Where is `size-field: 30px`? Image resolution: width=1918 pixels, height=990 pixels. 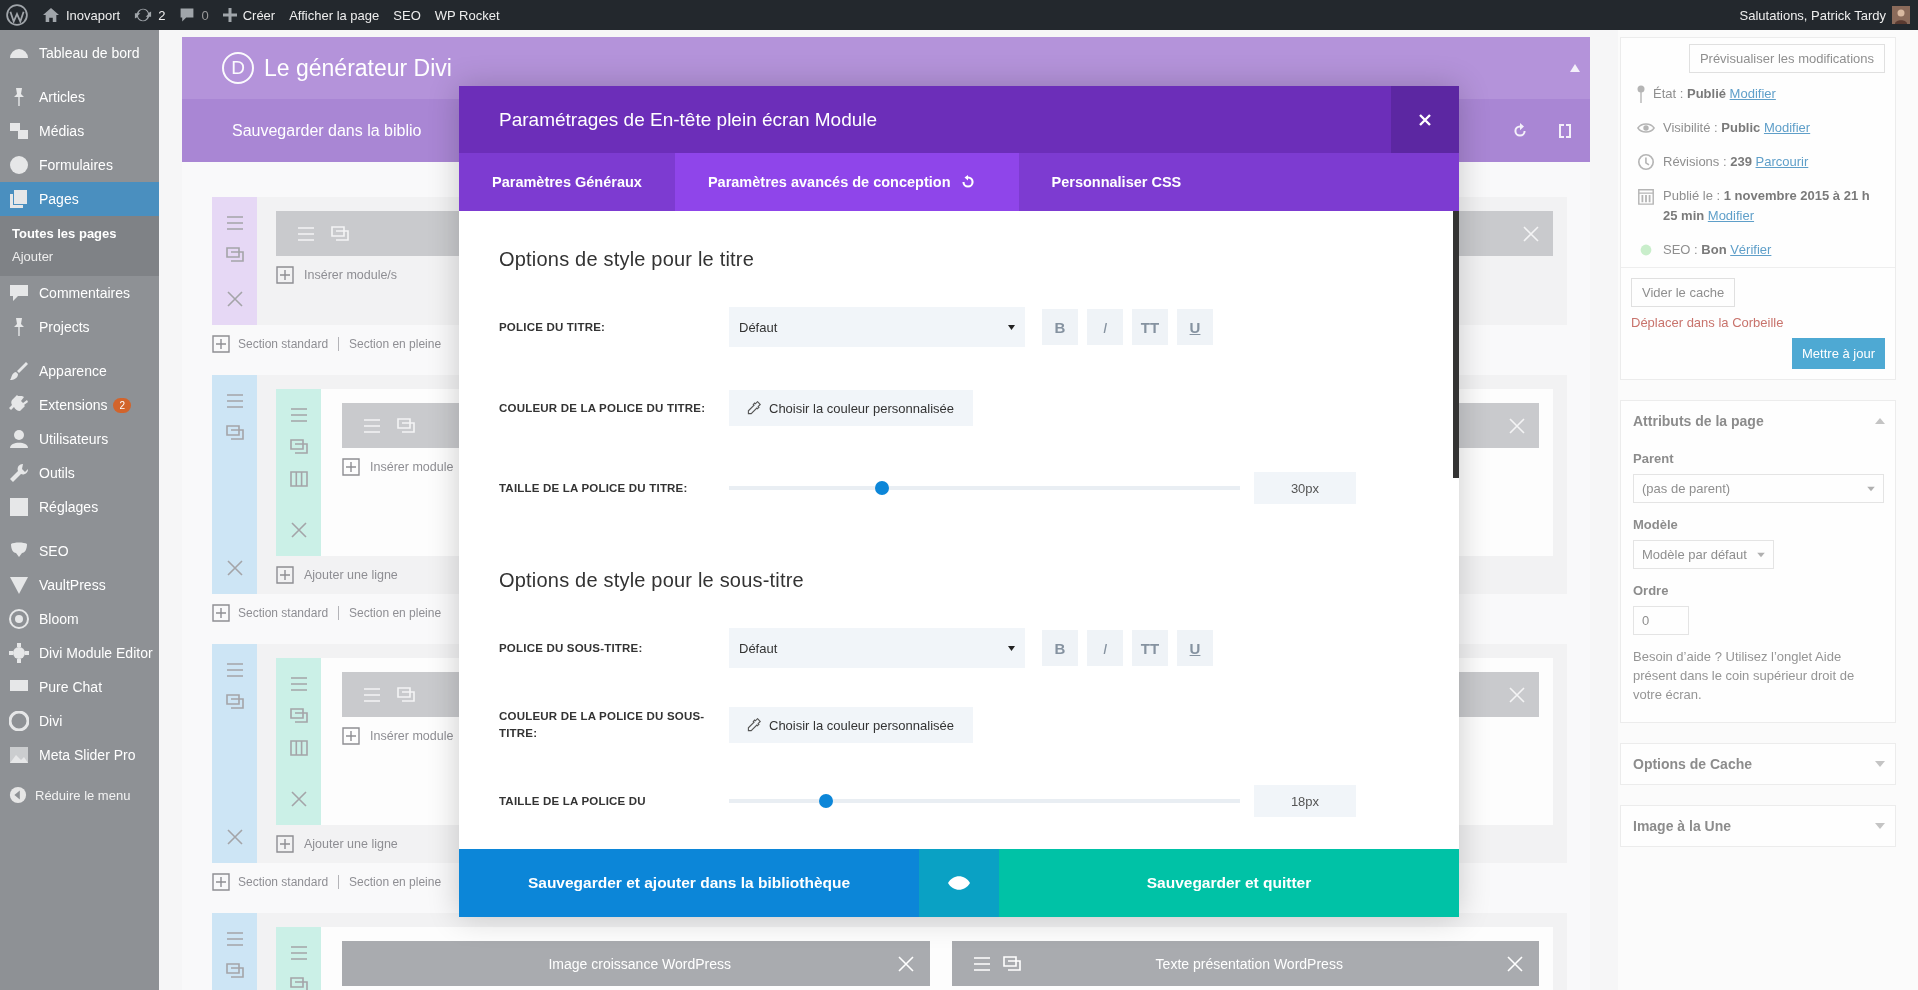
size-field: 30px is located at coordinates (1305, 488).